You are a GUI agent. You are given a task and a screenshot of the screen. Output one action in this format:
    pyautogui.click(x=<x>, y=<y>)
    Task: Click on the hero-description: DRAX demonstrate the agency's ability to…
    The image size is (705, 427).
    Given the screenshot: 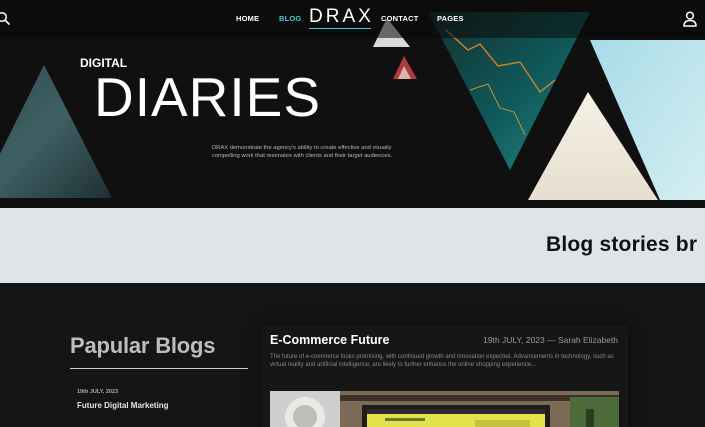 What is the action you would take?
    pyautogui.click(x=302, y=152)
    